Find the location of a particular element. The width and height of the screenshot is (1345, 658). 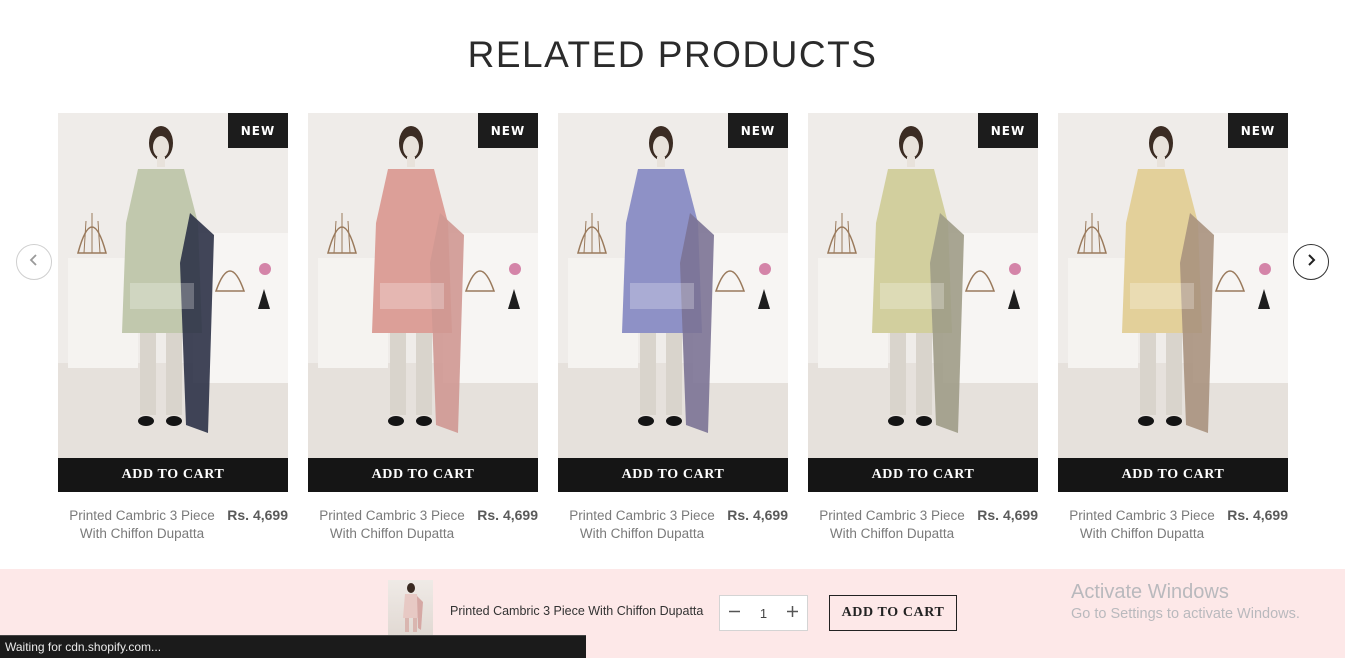

quantity-stepper is located at coordinates (763, 613).